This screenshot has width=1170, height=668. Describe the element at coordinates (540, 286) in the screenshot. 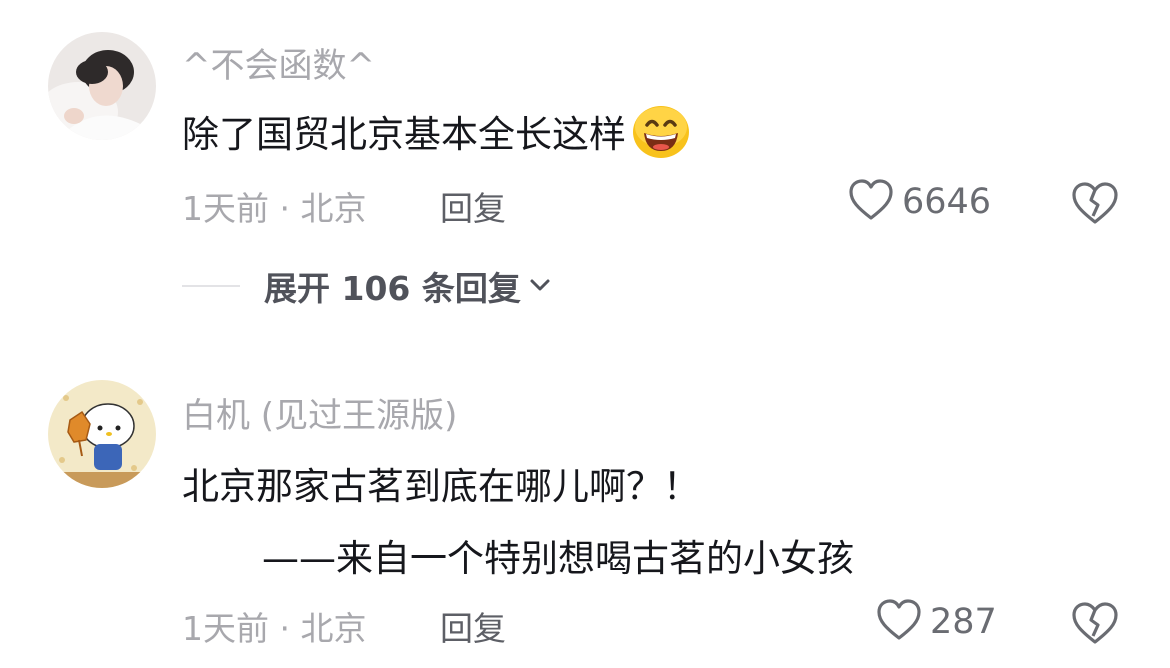

I see `chevron-down-icon` at that location.